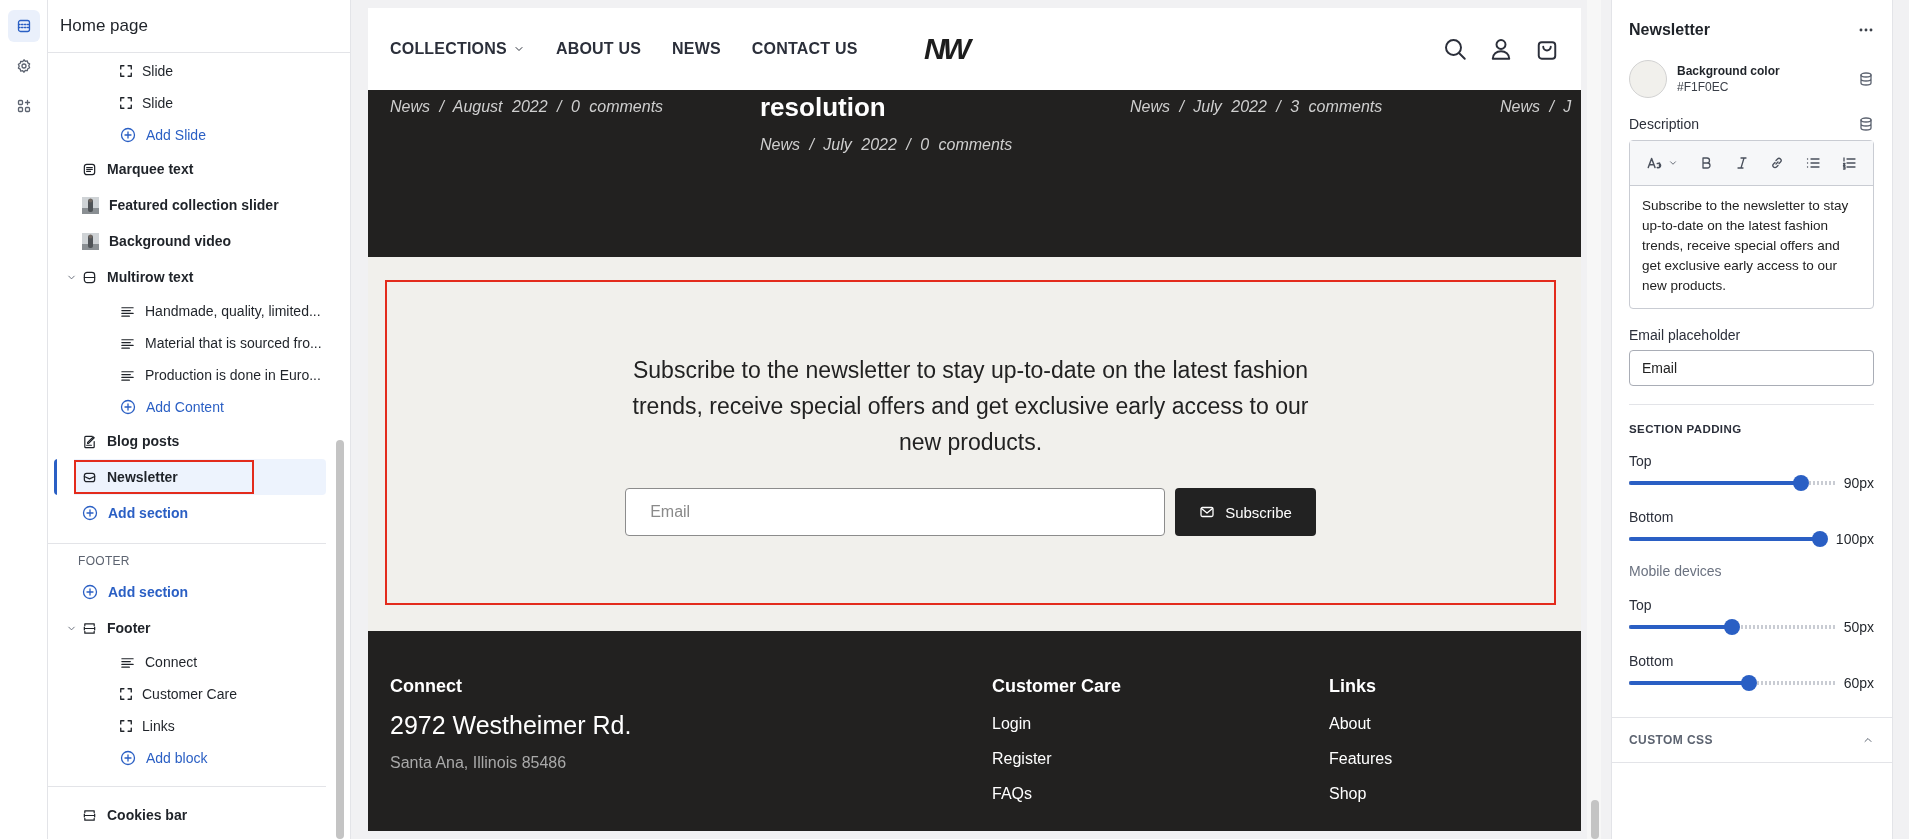 This screenshot has width=1909, height=839. What do you see at coordinates (104, 561) in the screenshot?
I see `group-label: FOOTER` at bounding box center [104, 561].